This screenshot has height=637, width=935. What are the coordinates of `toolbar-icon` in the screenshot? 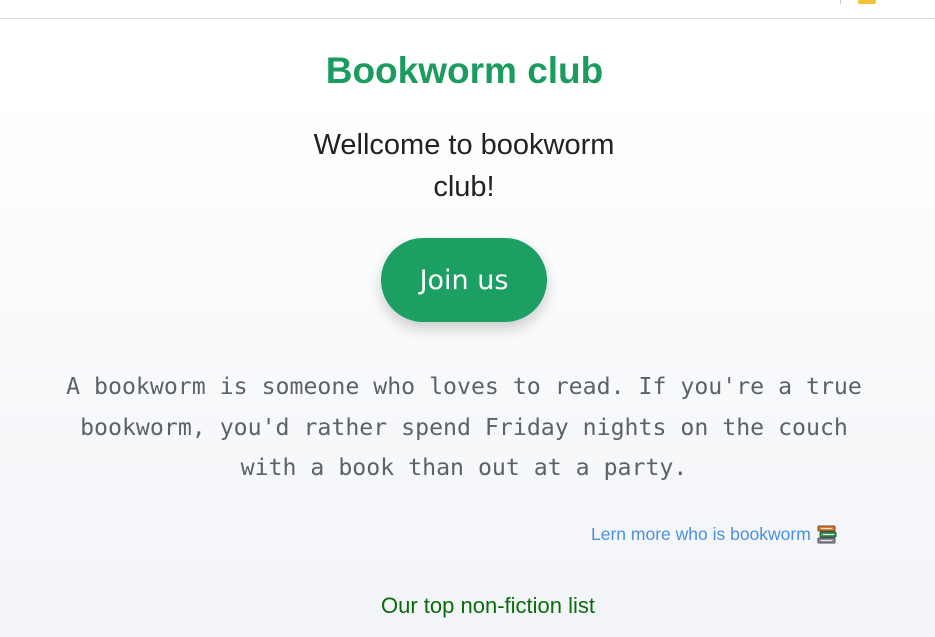 It's located at (867, 2).